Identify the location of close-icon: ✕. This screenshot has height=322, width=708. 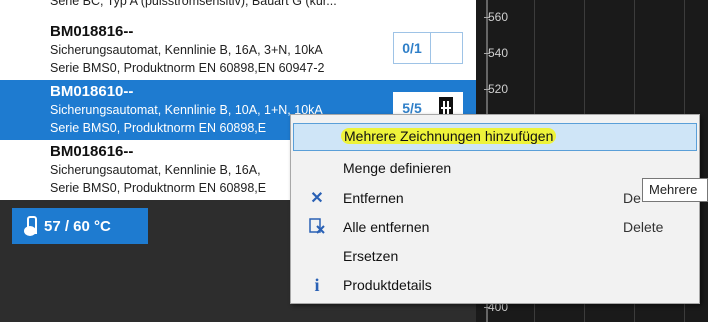
(317, 198).